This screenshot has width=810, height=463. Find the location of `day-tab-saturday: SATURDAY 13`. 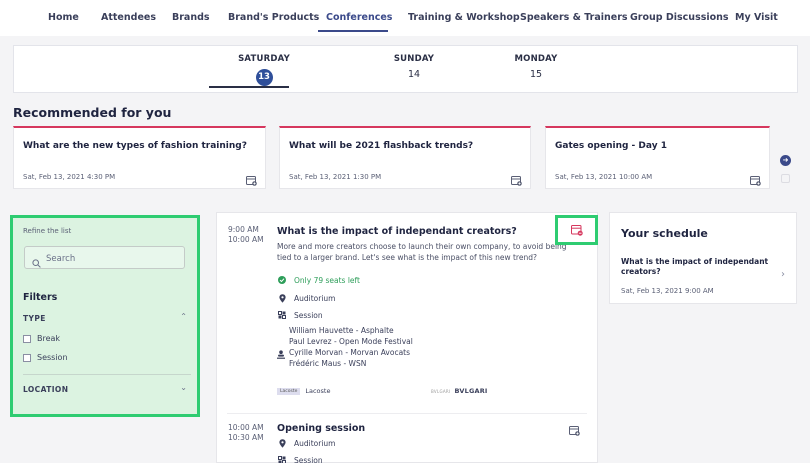

day-tab-saturday: SATURDAY 13 is located at coordinates (264, 70).